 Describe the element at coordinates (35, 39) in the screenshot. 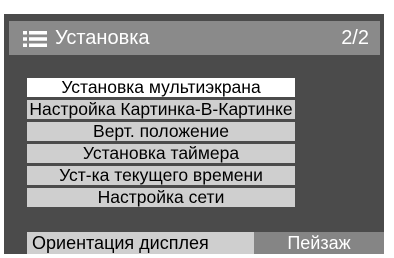

I see `list-menu-icon` at that location.